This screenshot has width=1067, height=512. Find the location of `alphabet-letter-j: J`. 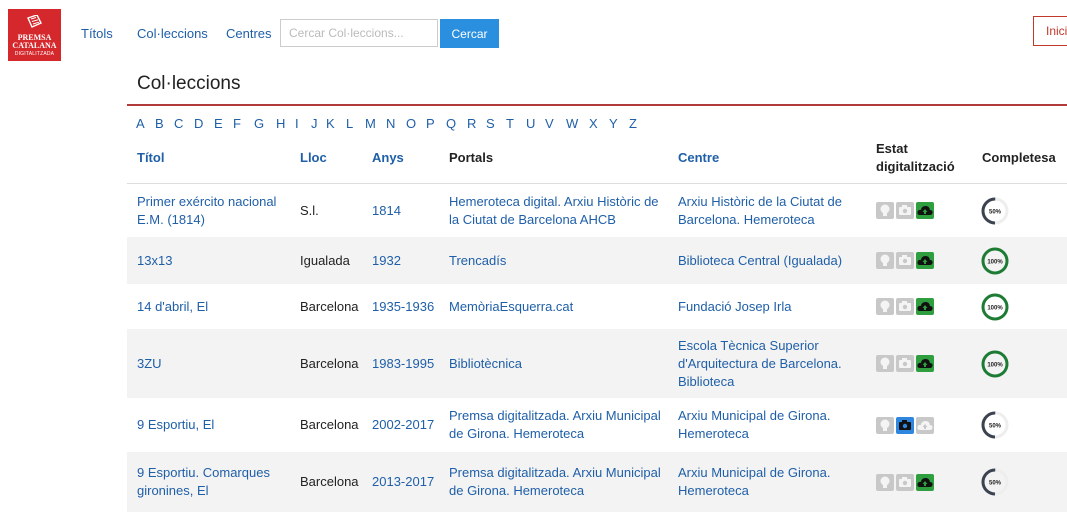

alphabet-letter-j: J is located at coordinates (314, 123).